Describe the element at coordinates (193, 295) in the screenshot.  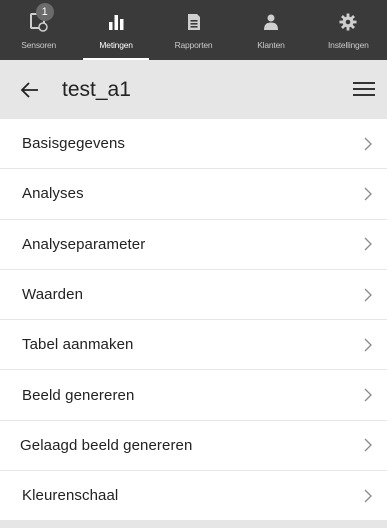
I see `menu-item-waarden: Waarden` at that location.